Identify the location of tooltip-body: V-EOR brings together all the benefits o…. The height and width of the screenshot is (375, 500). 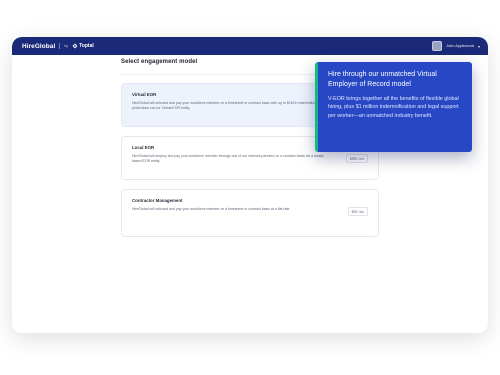
(393, 107).